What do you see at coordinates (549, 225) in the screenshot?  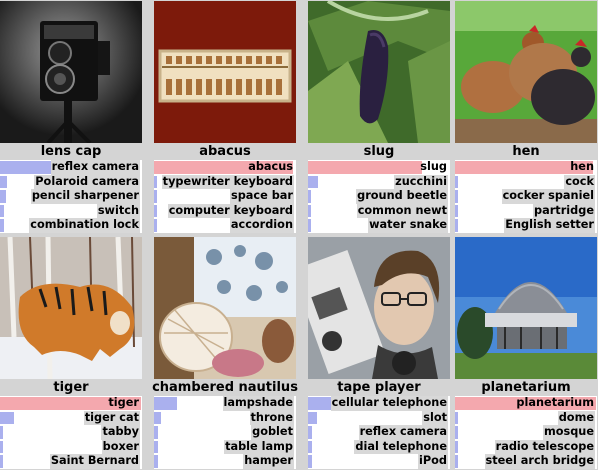 I see `prediction-label: English setter` at bounding box center [549, 225].